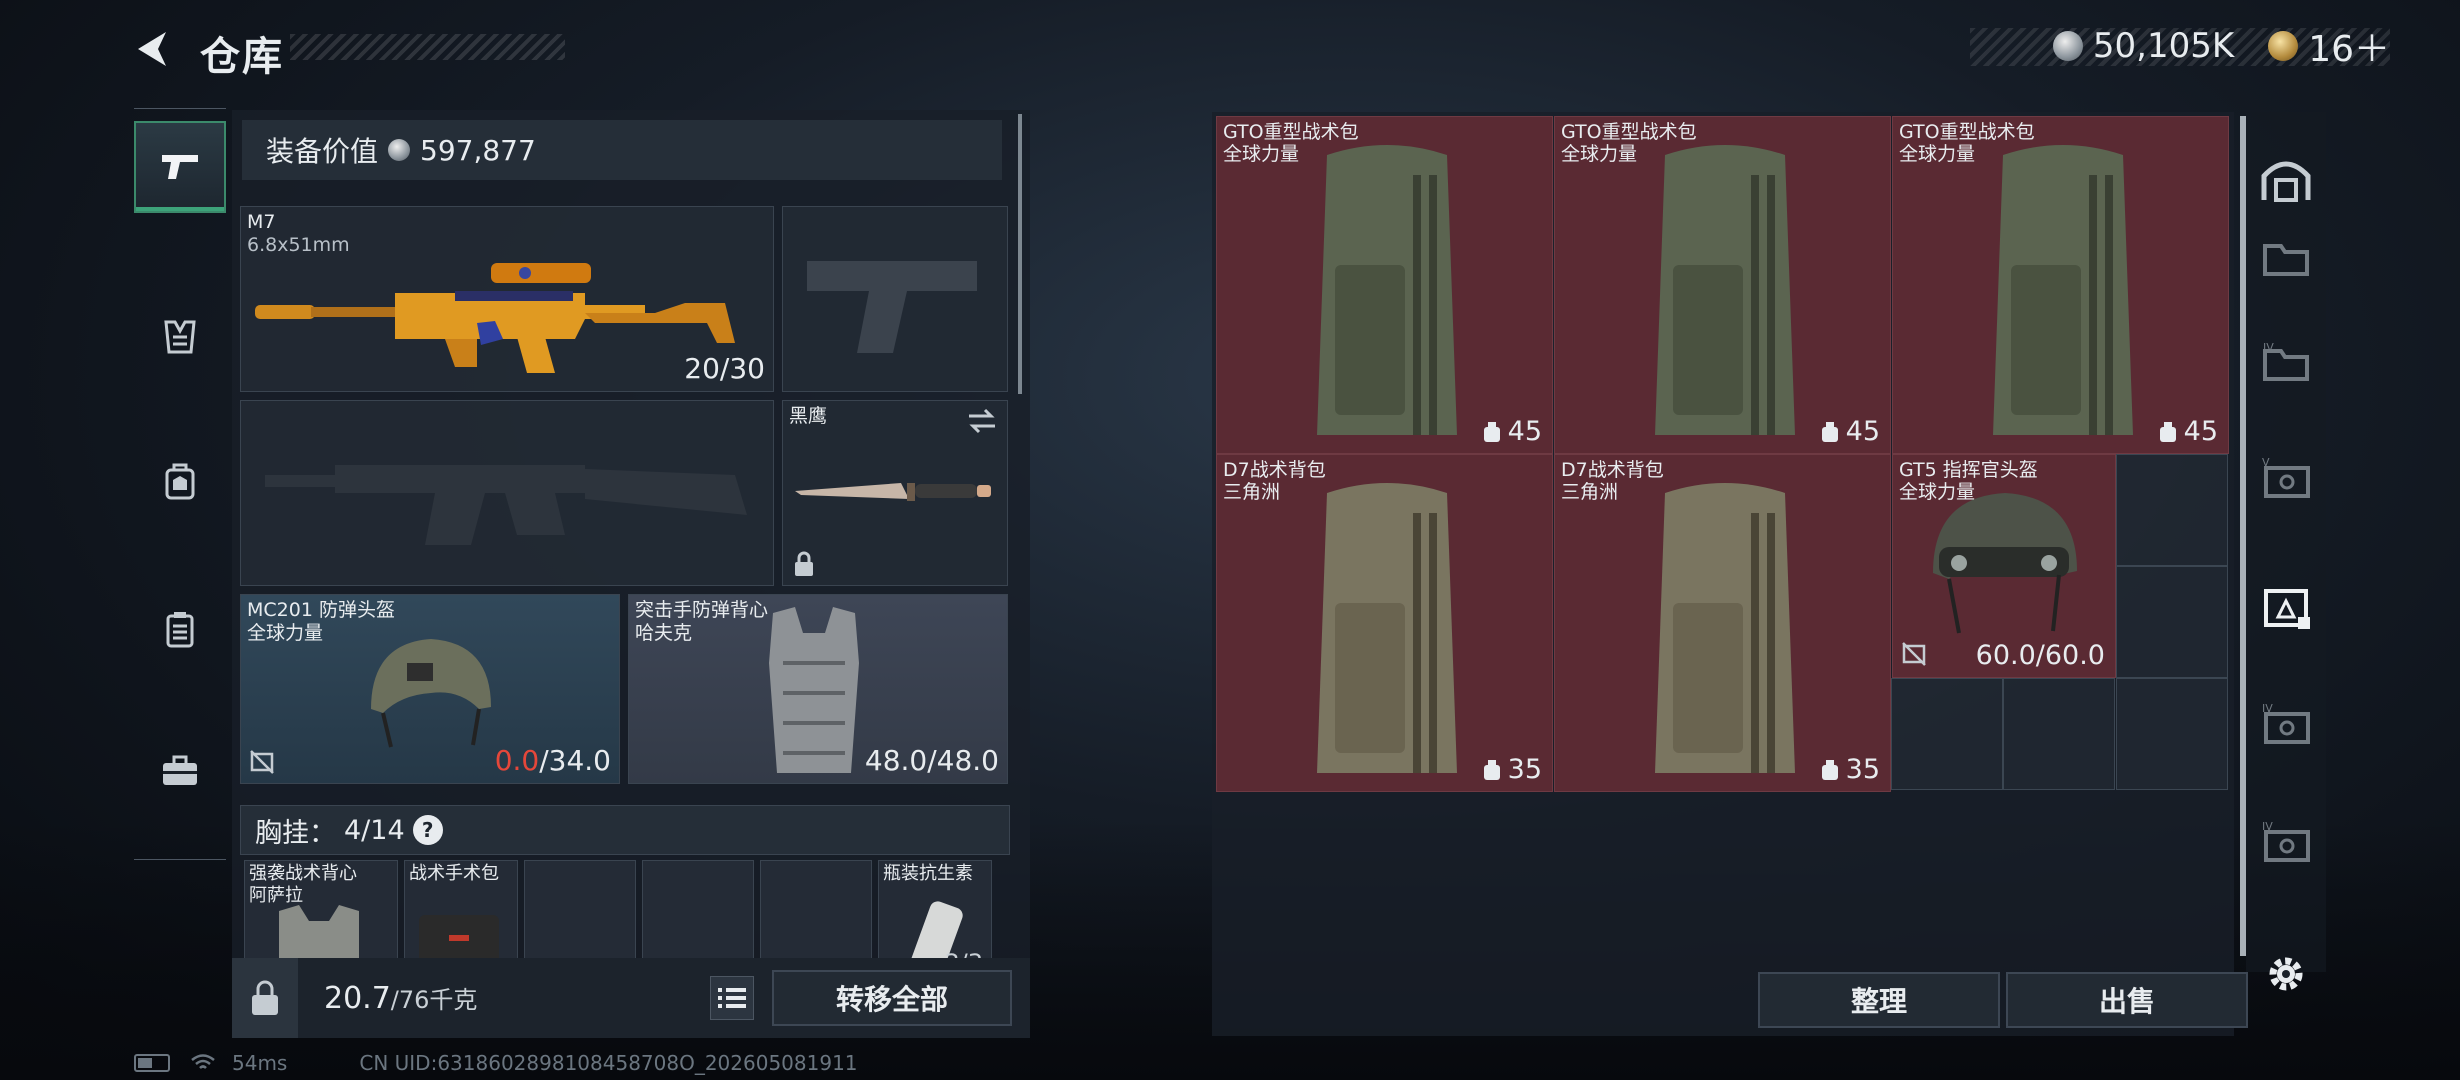 The height and width of the screenshot is (1080, 2460). What do you see at coordinates (575, 760) in the screenshot?
I see `helmet-durability-max: /34.0` at bounding box center [575, 760].